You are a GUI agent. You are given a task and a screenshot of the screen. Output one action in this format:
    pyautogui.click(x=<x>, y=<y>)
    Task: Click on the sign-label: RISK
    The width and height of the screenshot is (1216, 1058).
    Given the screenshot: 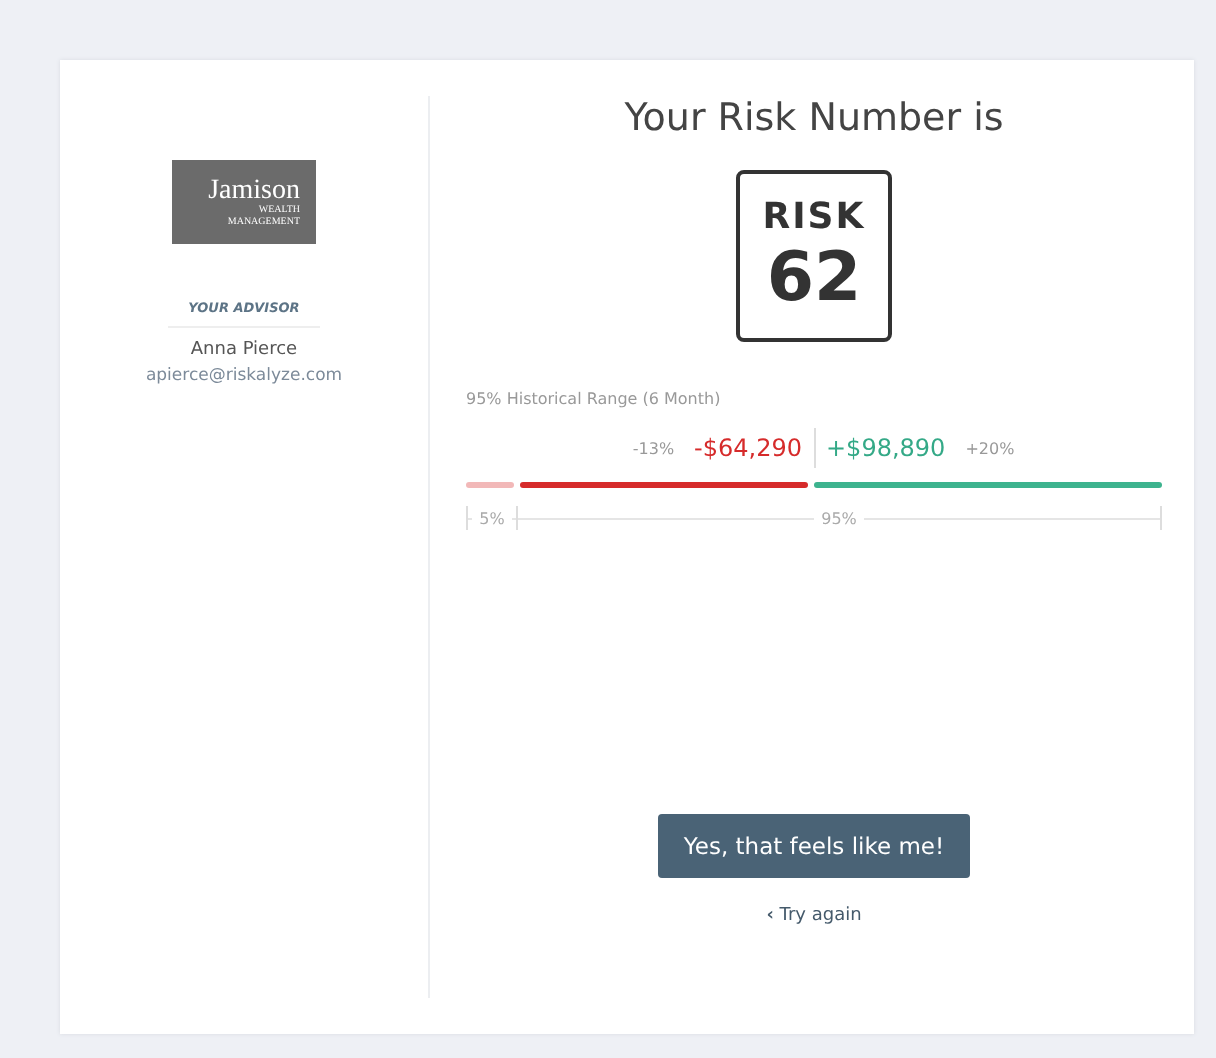 What is the action you would take?
    pyautogui.click(x=814, y=218)
    